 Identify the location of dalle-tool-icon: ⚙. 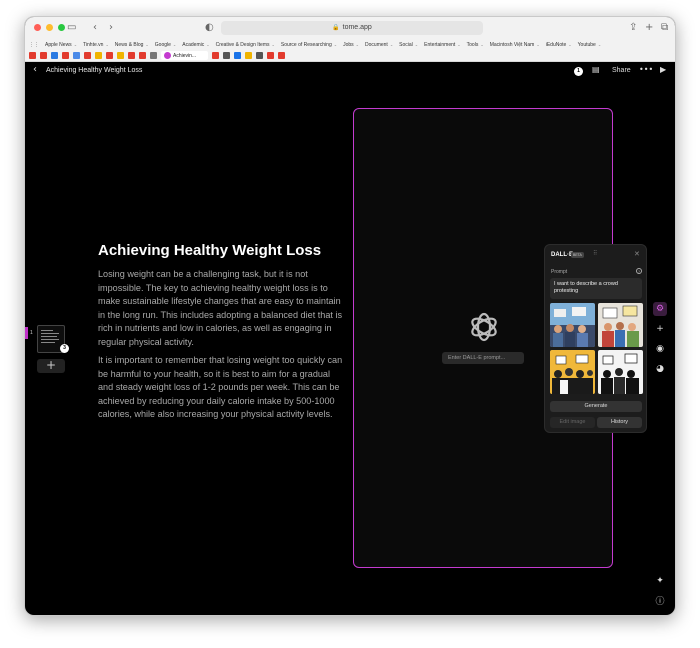
(660, 309).